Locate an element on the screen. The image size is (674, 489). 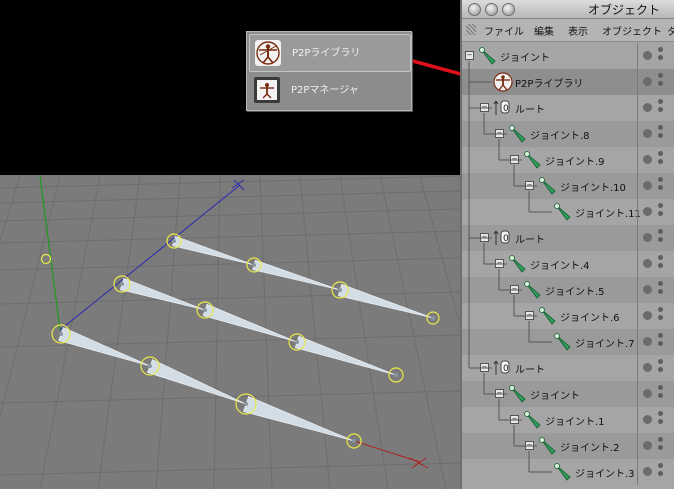
tree-row: ジョイント.11 is located at coordinates (568, 212).